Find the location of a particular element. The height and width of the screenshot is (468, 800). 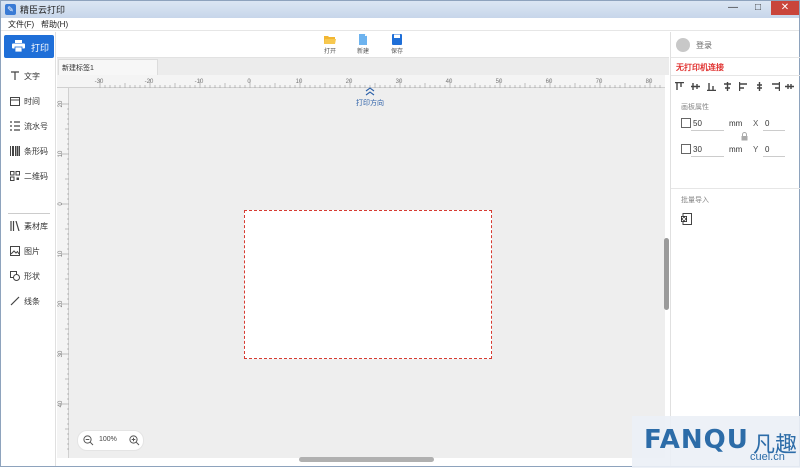

tool-image: 图片 is located at coordinates (32, 252).